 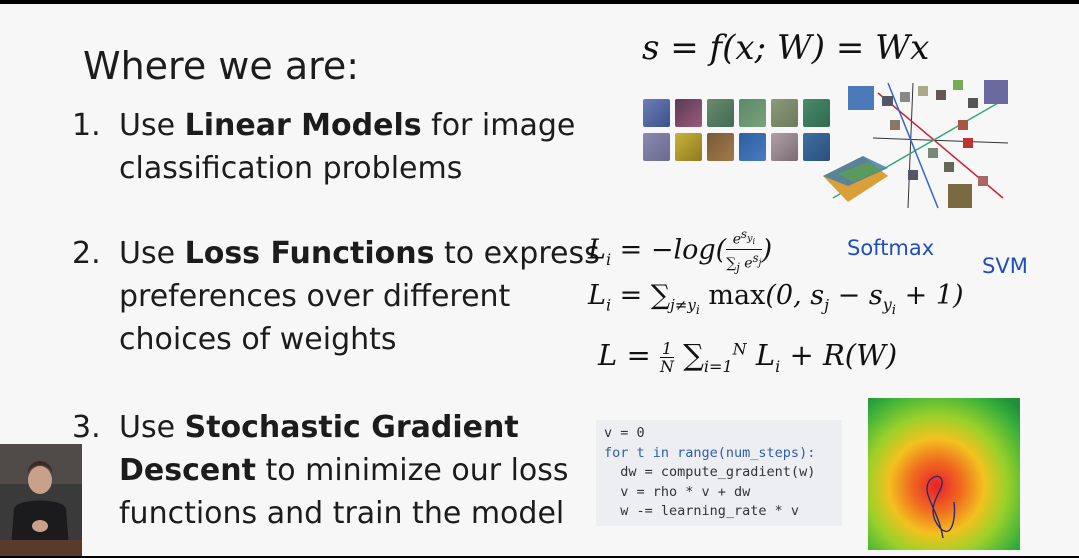 I want to click on code-line: v = rho * v + dw, so click(x=677, y=491).